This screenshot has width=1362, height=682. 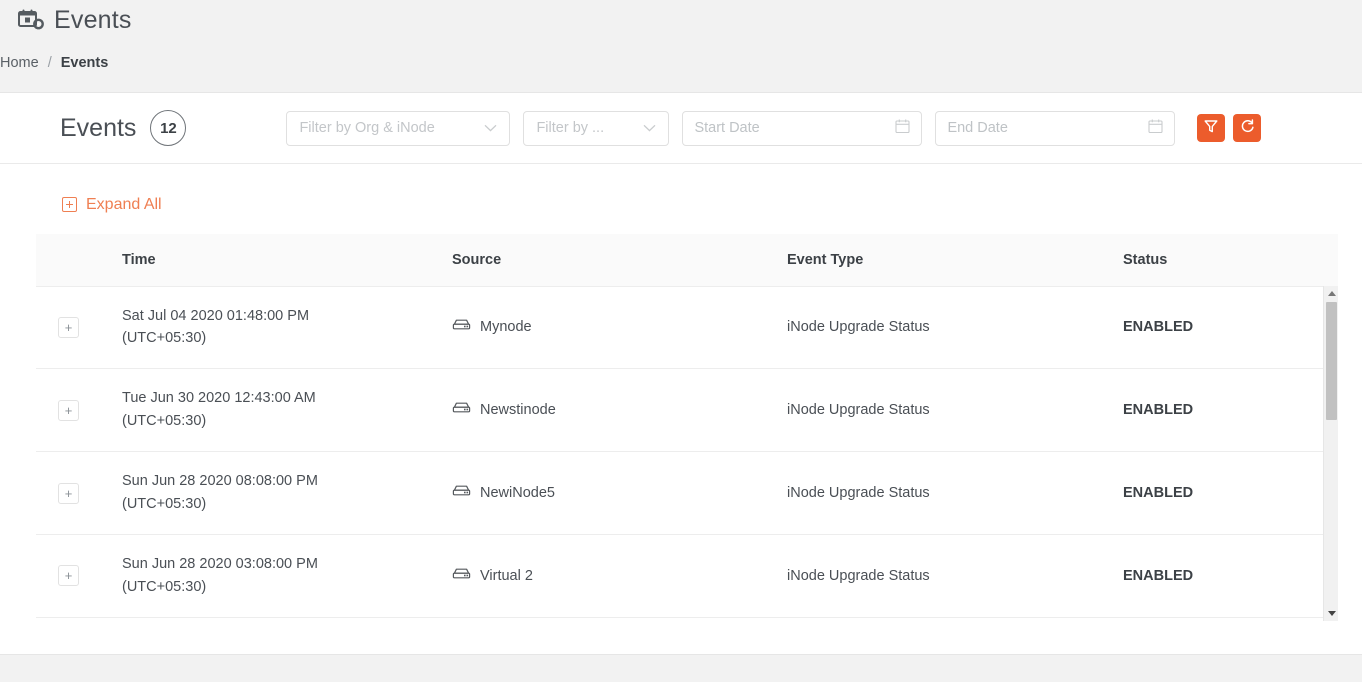 I want to click on column-header-event-type: Event Type, so click(x=955, y=260).